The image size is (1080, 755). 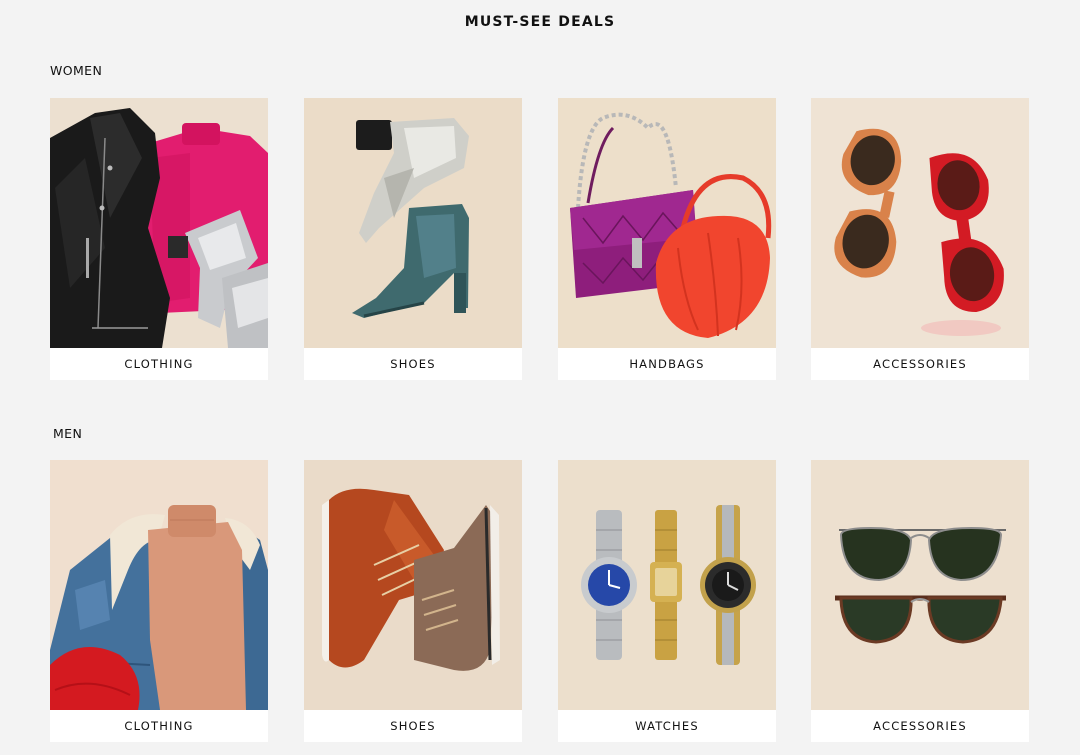 What do you see at coordinates (68, 433) in the screenshot?
I see `section-label-men: MEN` at bounding box center [68, 433].